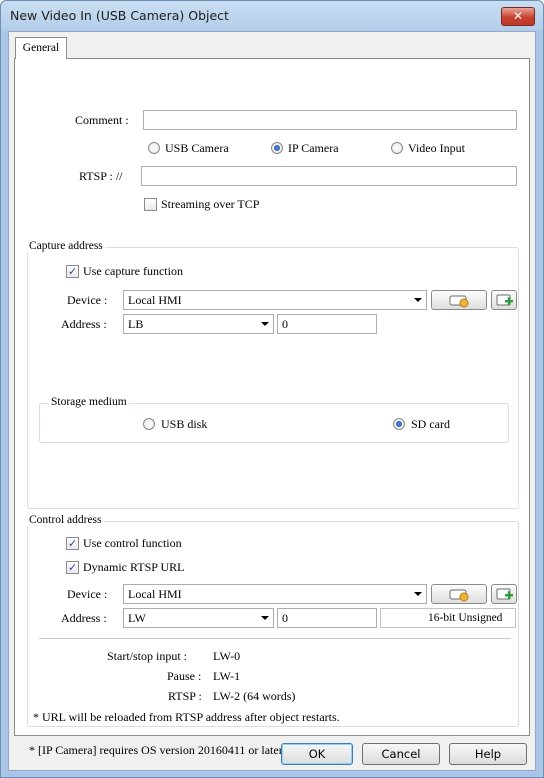 The height and width of the screenshot is (778, 544). Describe the element at coordinates (147, 656) in the screenshot. I see `start-stop-label: Start/stop input :` at that location.